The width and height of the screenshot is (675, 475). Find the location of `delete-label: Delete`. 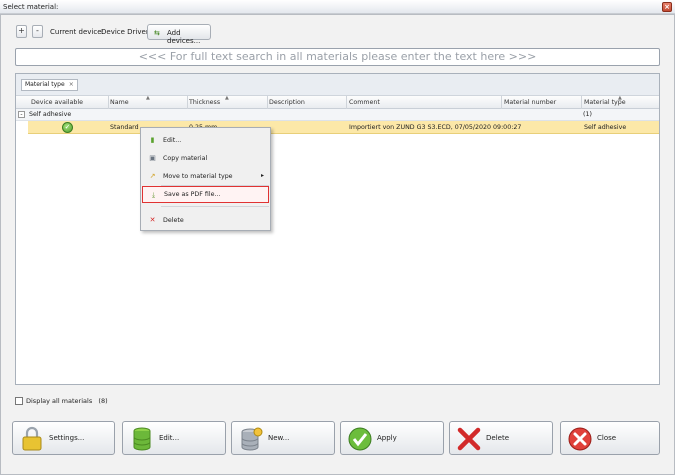

delete-label: Delete is located at coordinates (497, 438).